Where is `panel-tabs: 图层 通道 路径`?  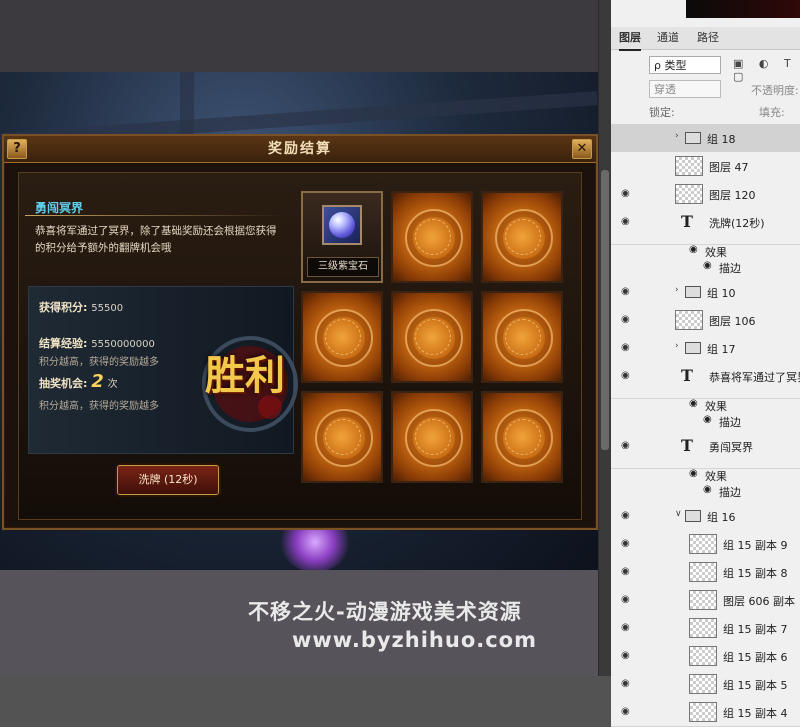
panel-tabs: 图层 通道 路径 is located at coordinates (705, 39).